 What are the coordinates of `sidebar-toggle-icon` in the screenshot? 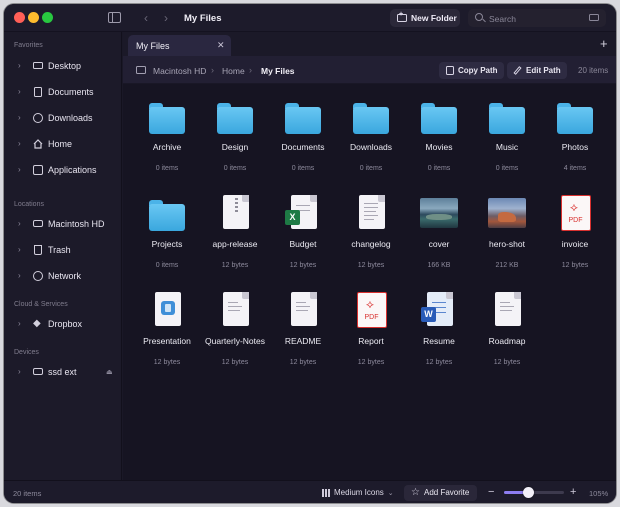 It's located at (114, 17).